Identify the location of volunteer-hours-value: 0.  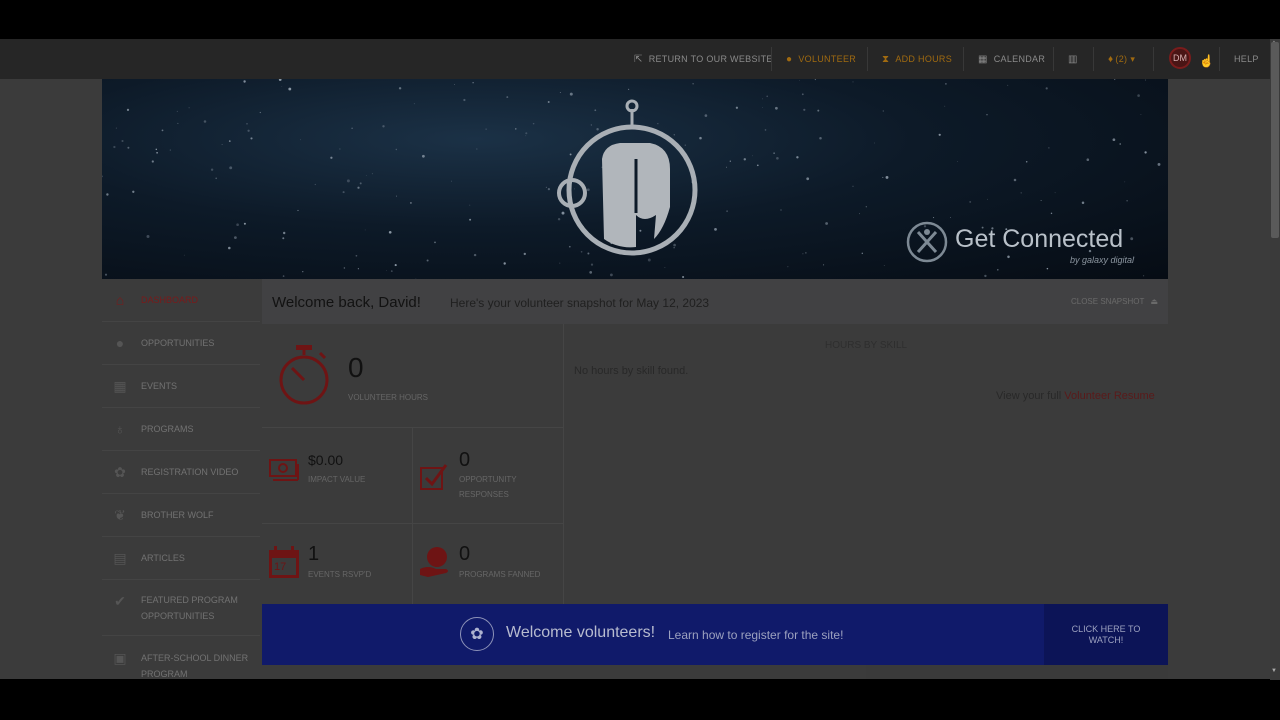
(356, 367).